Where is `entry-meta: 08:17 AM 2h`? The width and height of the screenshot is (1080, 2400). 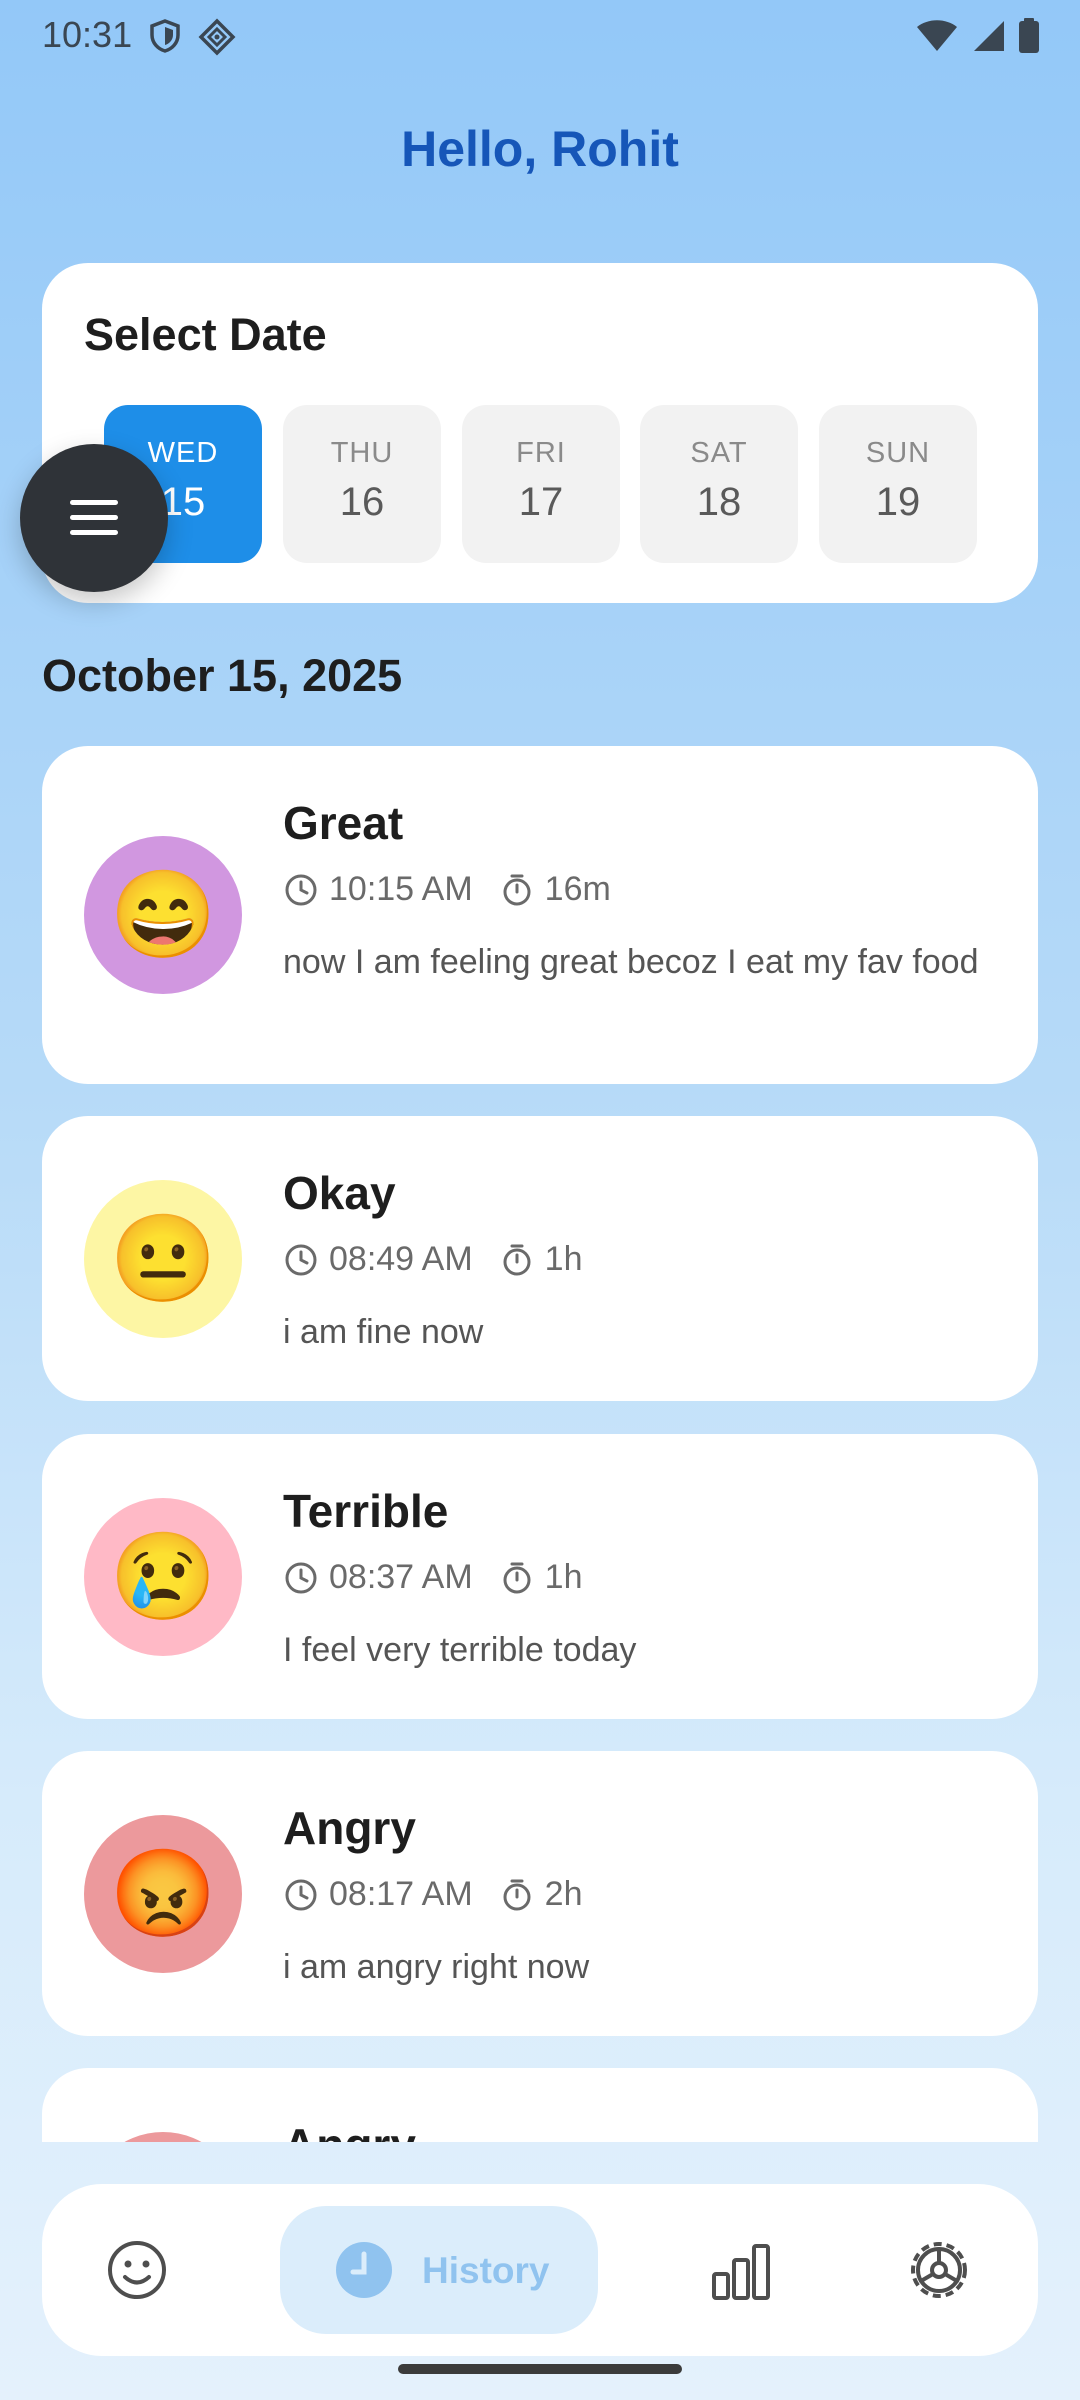 entry-meta: 08:17 AM 2h is located at coordinates (432, 1894).